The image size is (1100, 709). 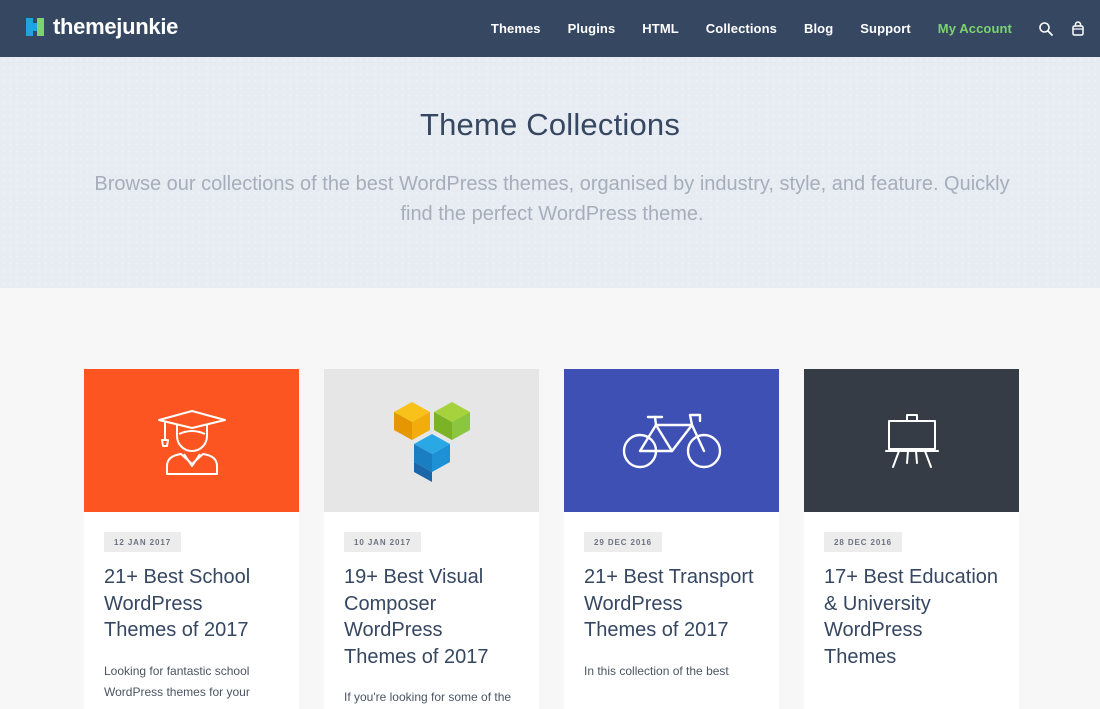 I want to click on nav-item-blog: Blog, so click(x=818, y=28).